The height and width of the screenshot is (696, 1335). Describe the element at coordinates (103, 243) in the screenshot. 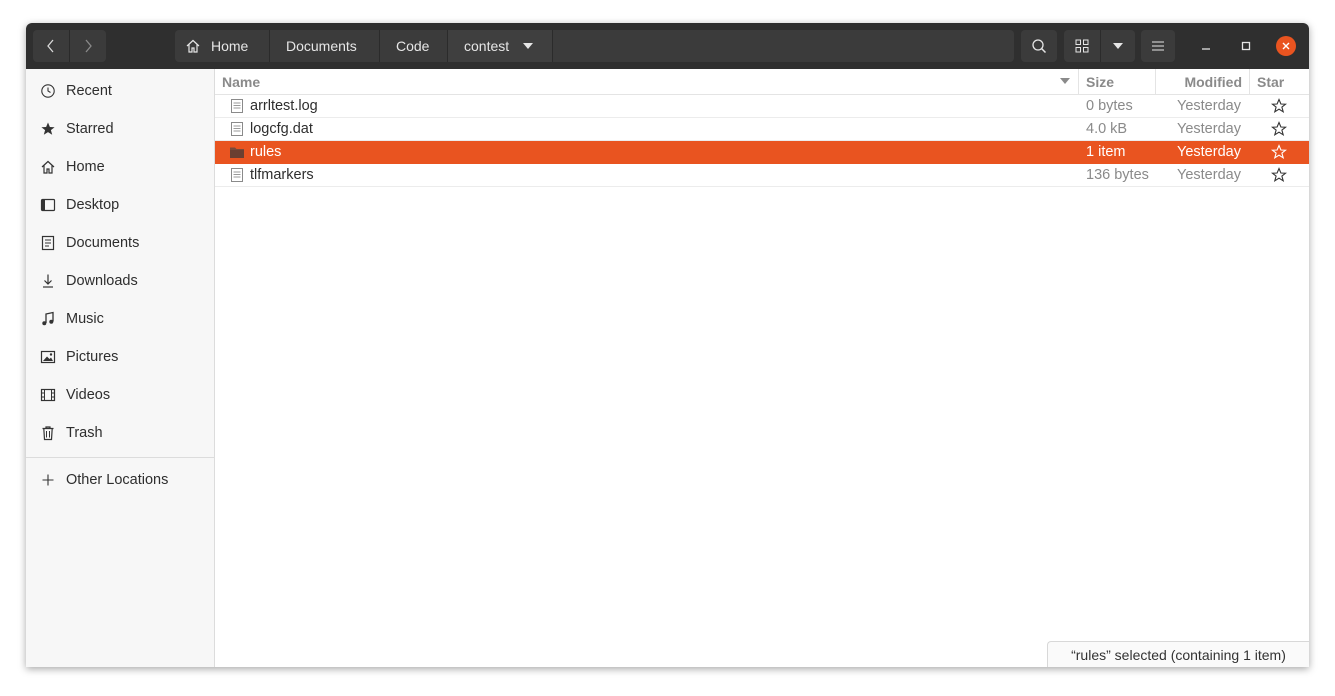

I see `sidebar-item-label: Documents` at that location.